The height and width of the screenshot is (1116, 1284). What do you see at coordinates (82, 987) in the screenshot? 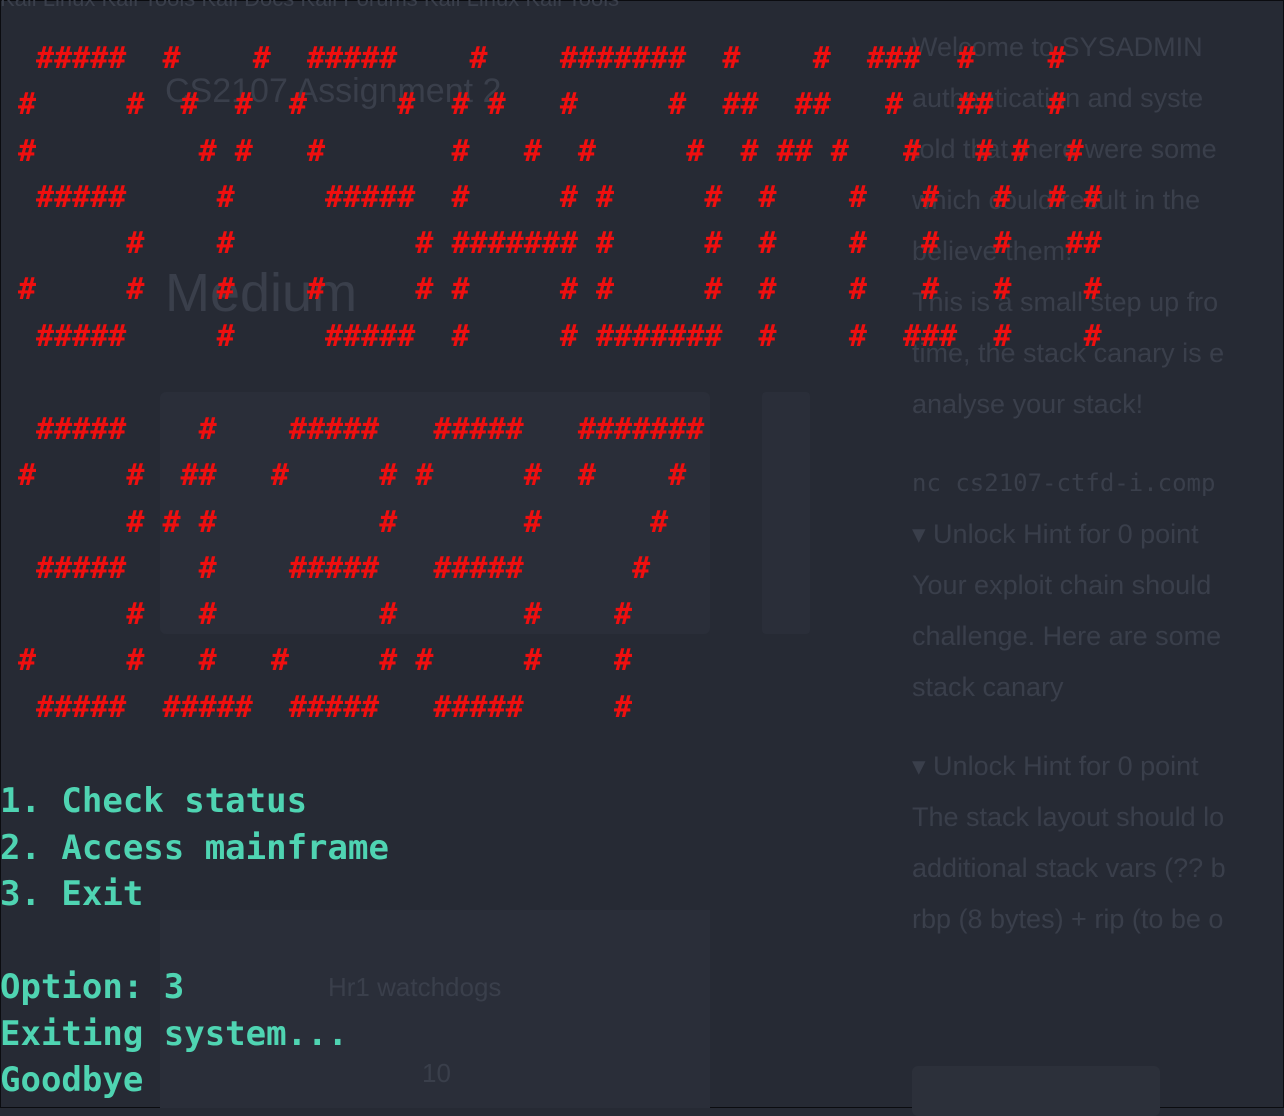
I see `option-prompt-label: Option:` at bounding box center [82, 987].